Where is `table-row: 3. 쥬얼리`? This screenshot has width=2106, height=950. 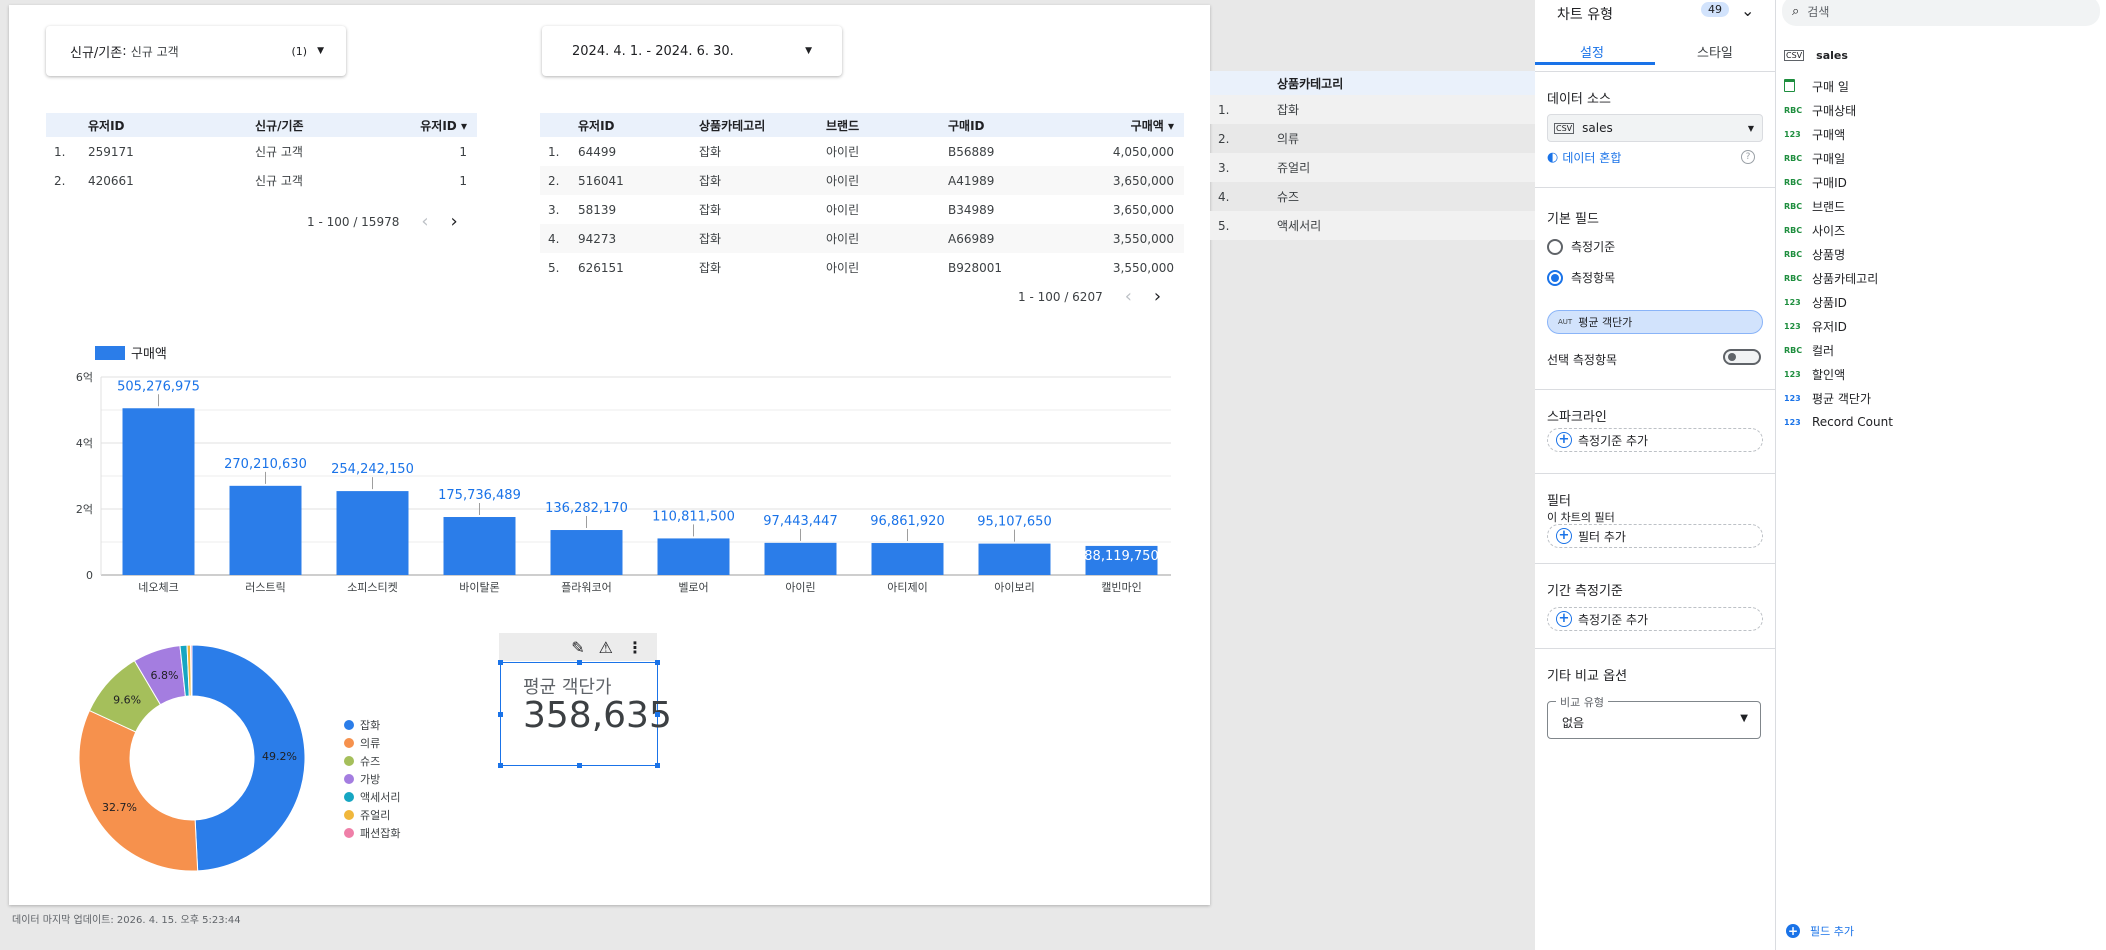 table-row: 3. 쥬얼리 is located at coordinates (1372, 167).